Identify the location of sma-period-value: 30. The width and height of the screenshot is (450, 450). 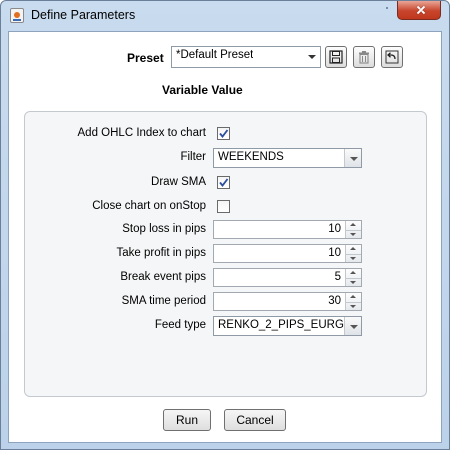
(334, 301).